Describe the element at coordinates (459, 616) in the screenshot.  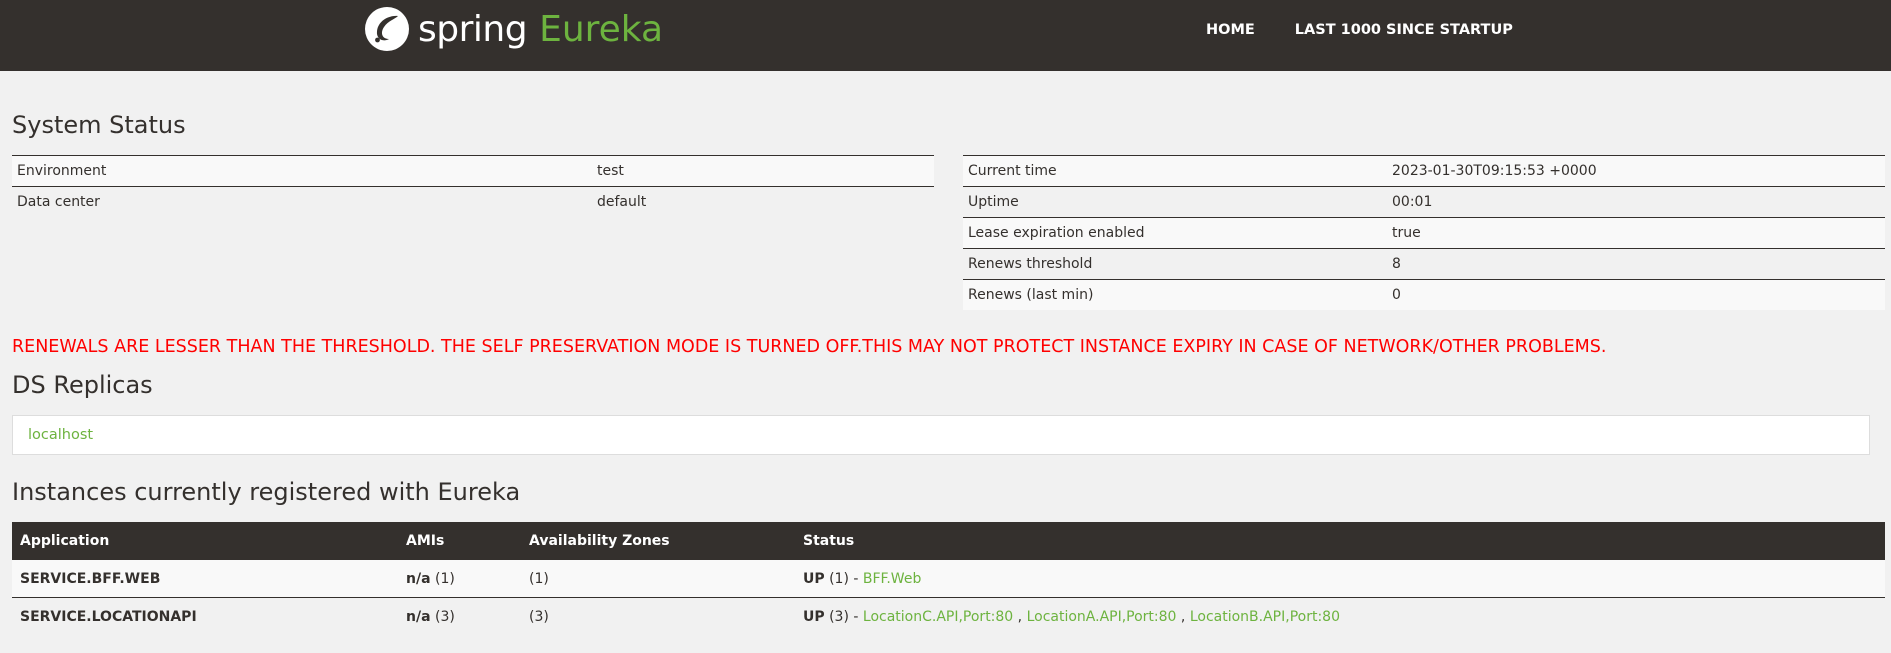
I see `amis-cell: n/a (3)` at that location.